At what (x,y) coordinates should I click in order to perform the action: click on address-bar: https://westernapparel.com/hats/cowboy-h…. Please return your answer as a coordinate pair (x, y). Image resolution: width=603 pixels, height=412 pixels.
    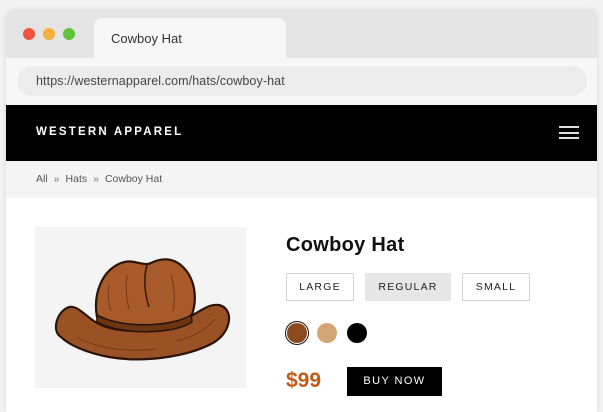
    Looking at the image, I should click on (302, 81).